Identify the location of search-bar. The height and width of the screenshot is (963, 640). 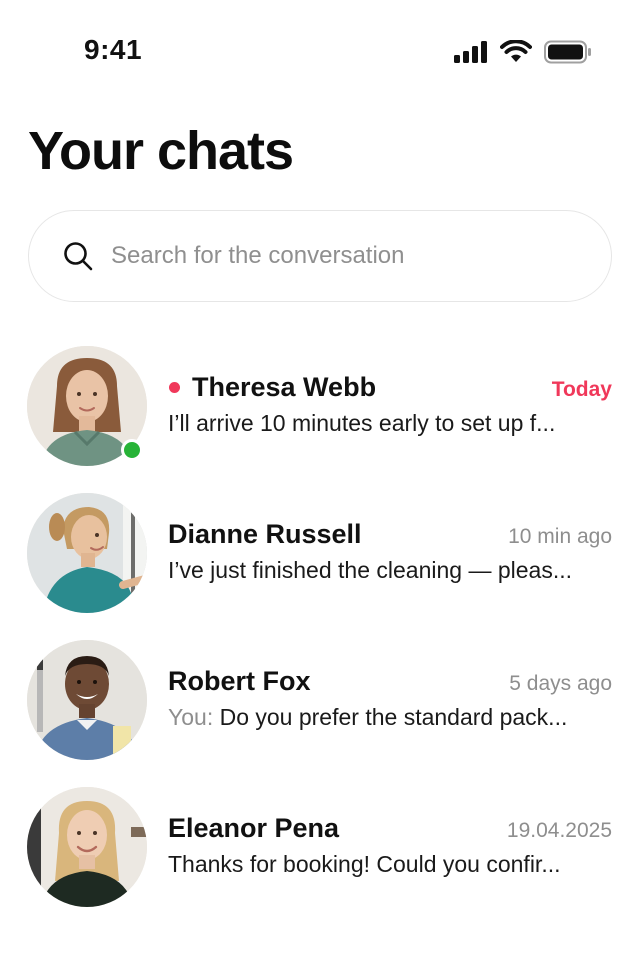
(320, 256).